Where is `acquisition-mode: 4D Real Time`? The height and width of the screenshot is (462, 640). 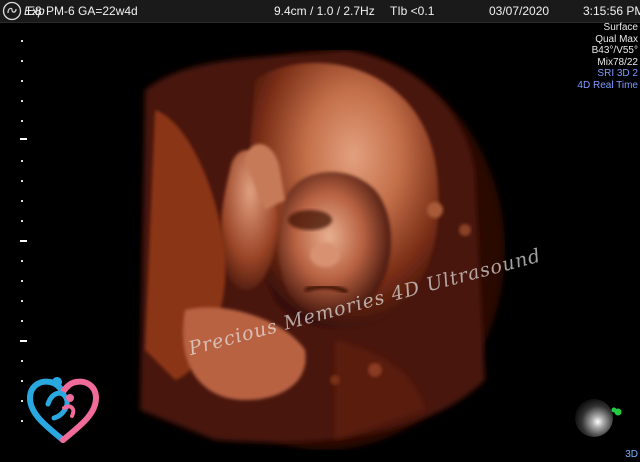
acquisition-mode: 4D Real Time is located at coordinates (607, 85).